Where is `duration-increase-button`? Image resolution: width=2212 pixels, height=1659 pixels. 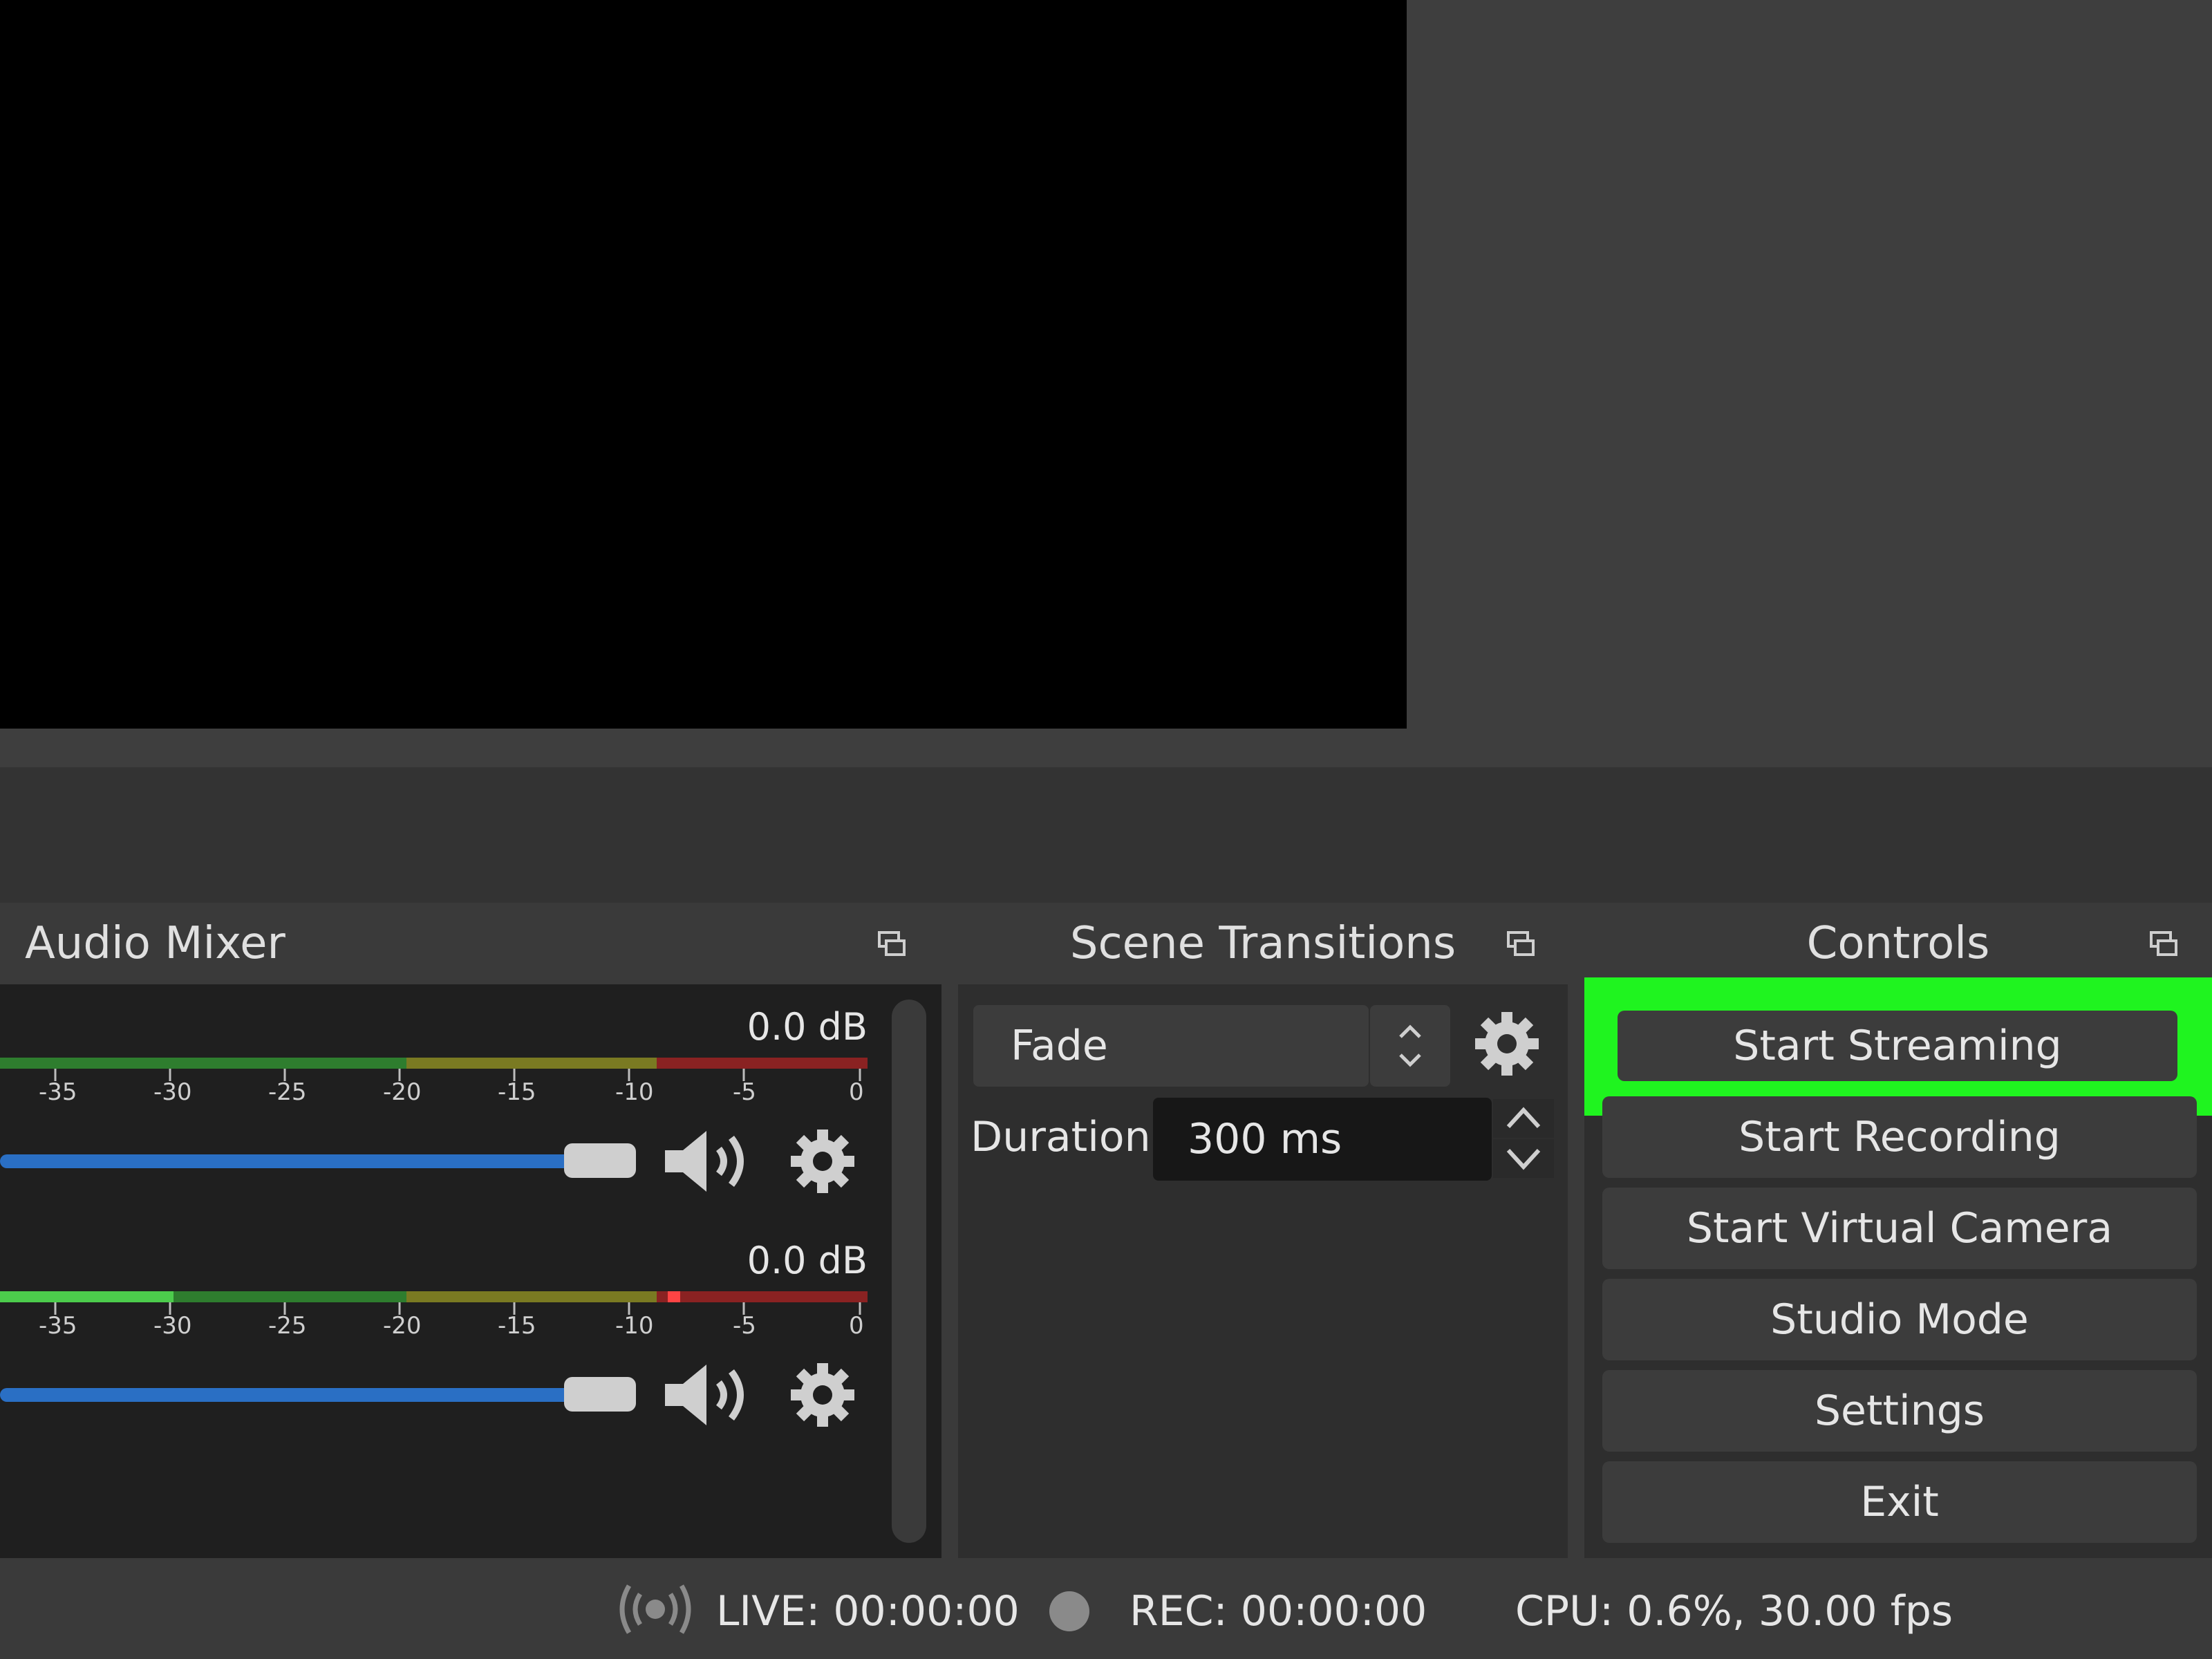
duration-increase-button is located at coordinates (1523, 1118).